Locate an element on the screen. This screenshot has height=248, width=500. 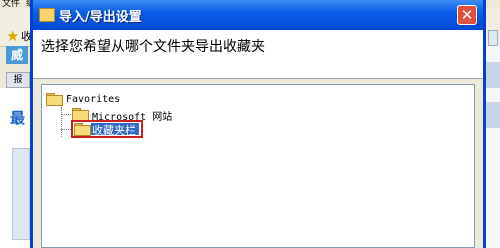
background-image is located at coordinates (21, 194).